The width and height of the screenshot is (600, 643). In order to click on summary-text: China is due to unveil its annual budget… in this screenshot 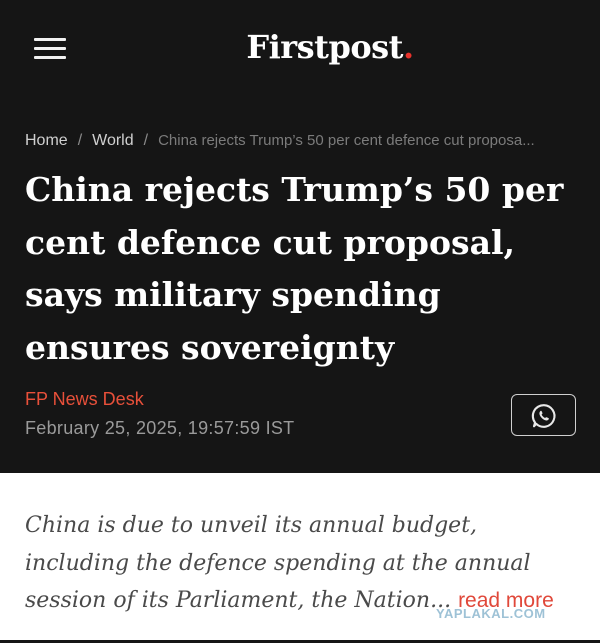, I will do `click(278, 563)`.